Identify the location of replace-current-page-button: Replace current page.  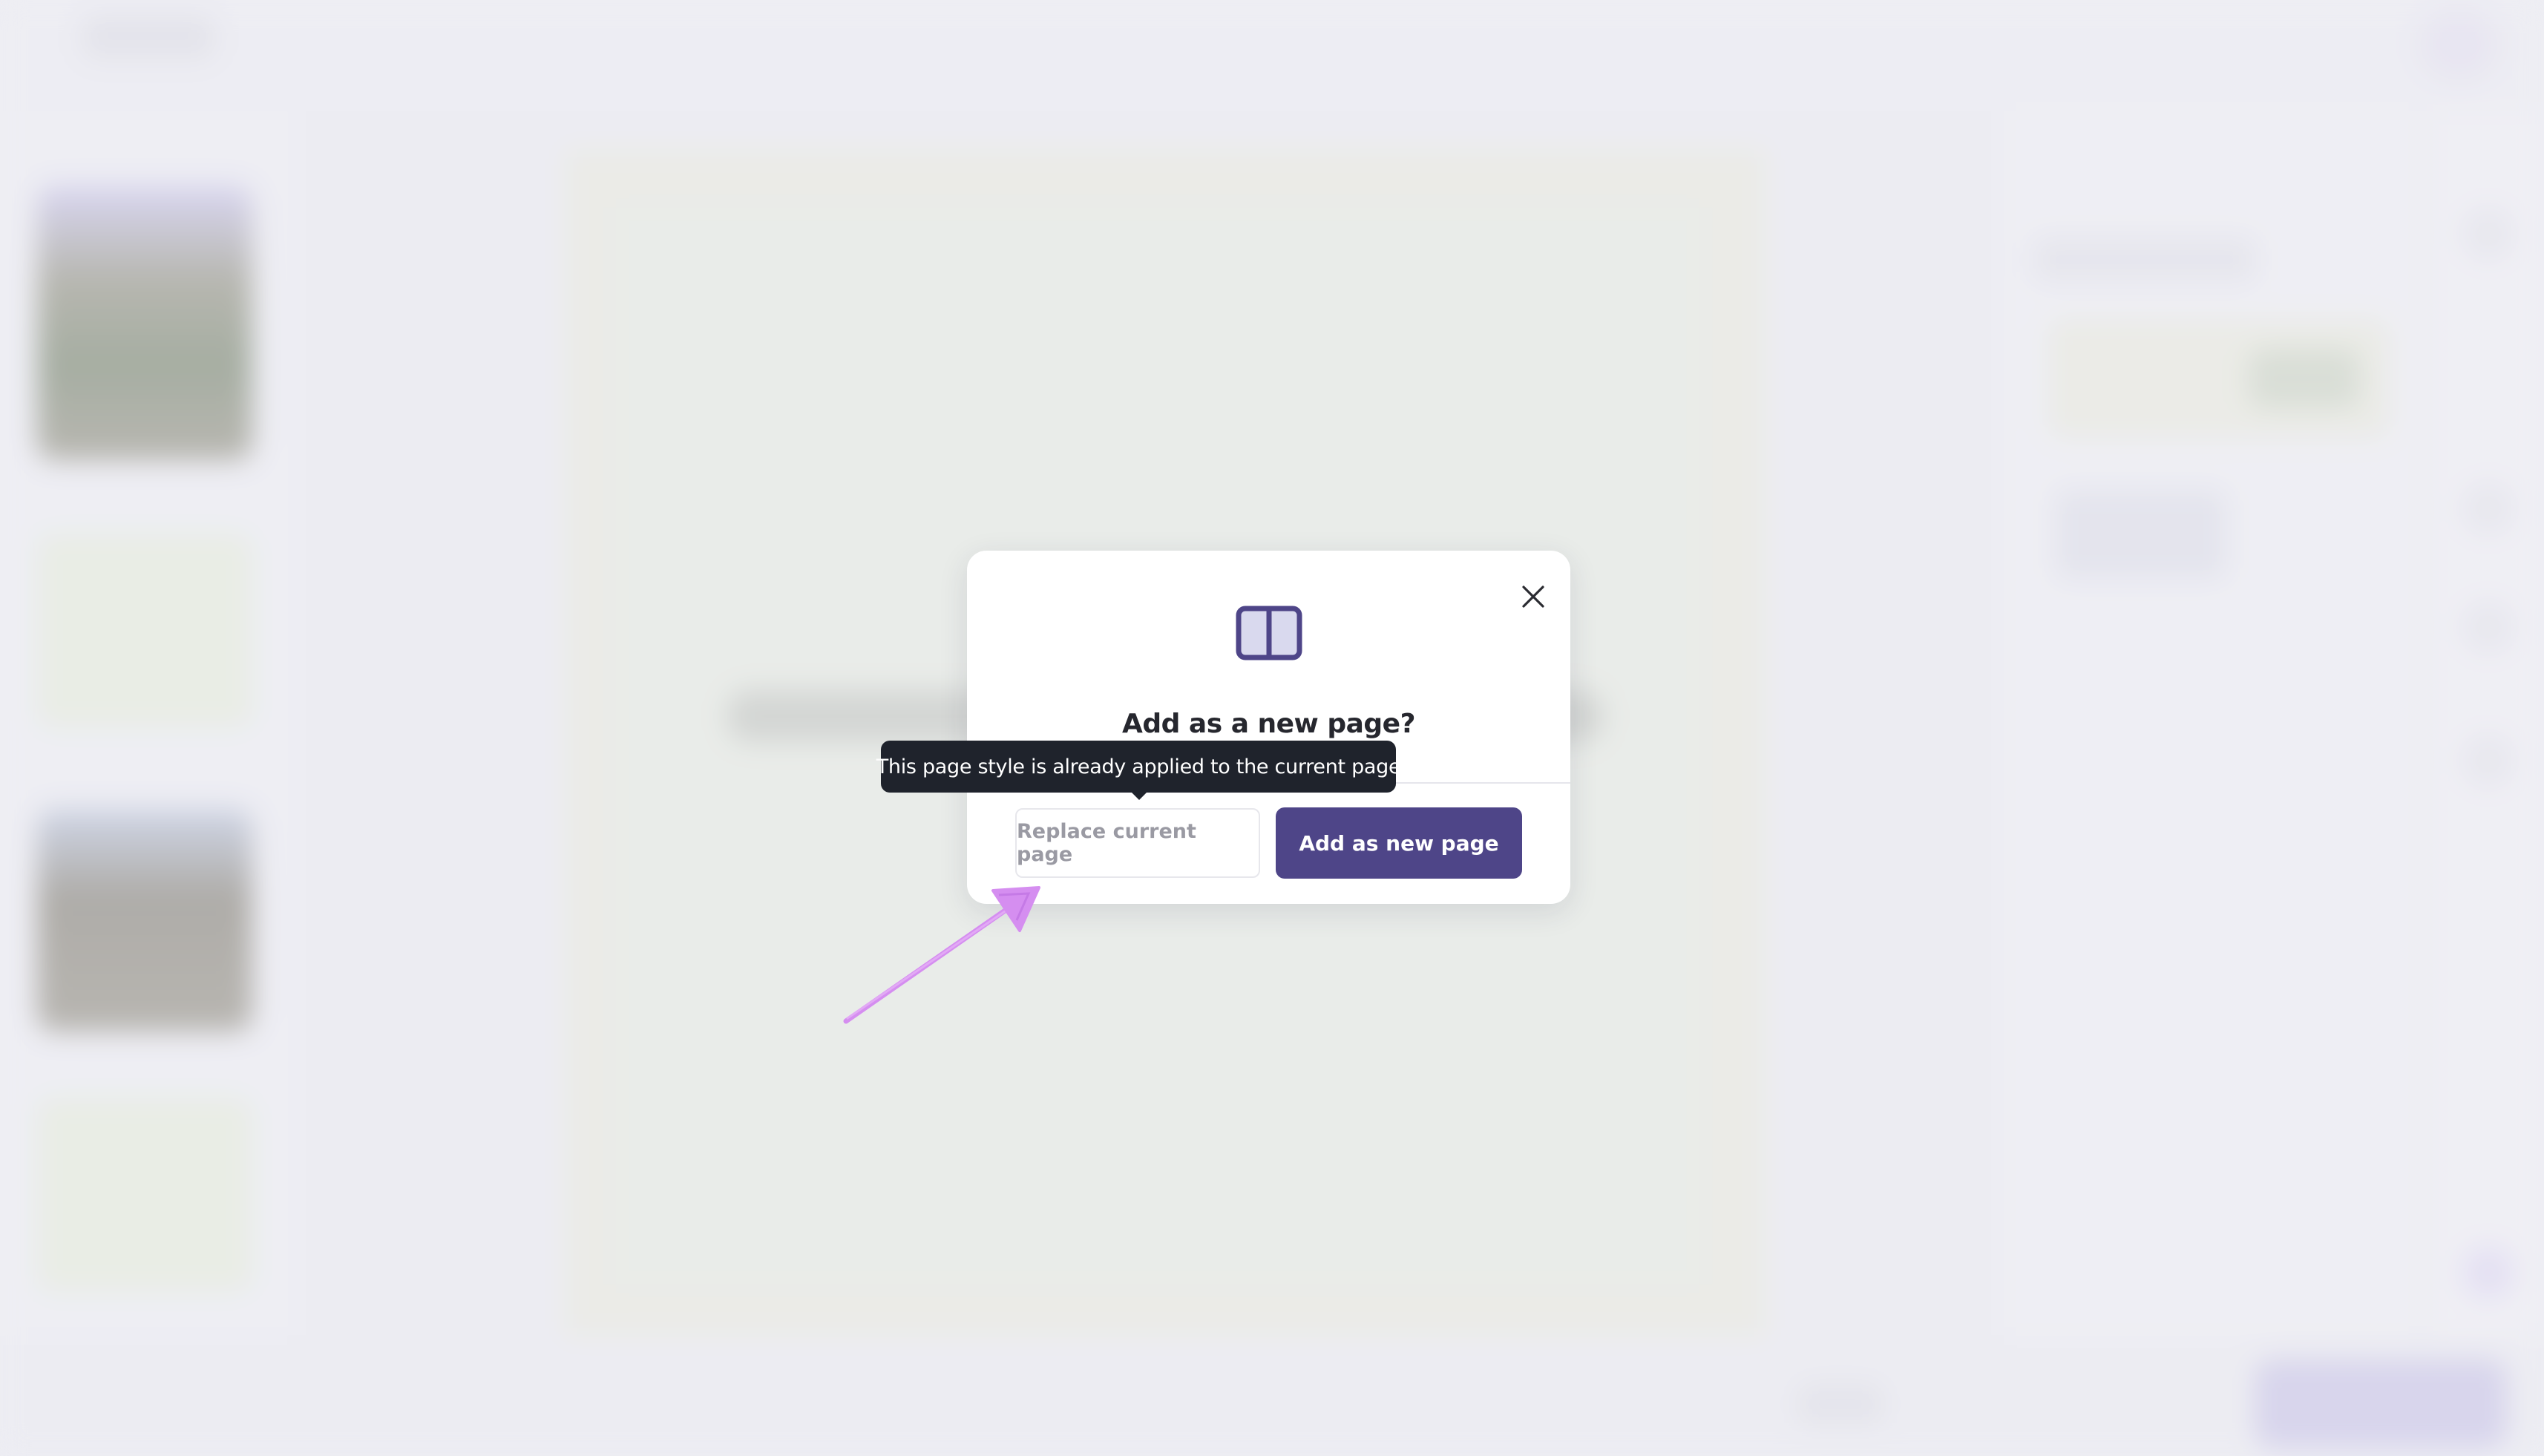
(1138, 843).